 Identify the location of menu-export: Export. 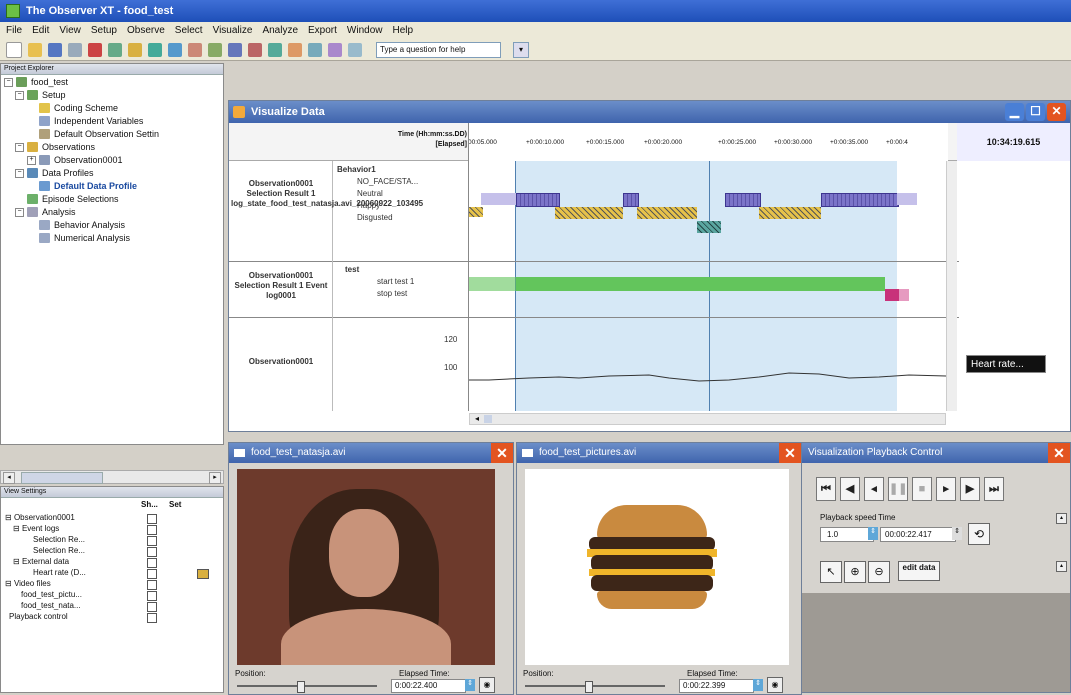
(322, 30).